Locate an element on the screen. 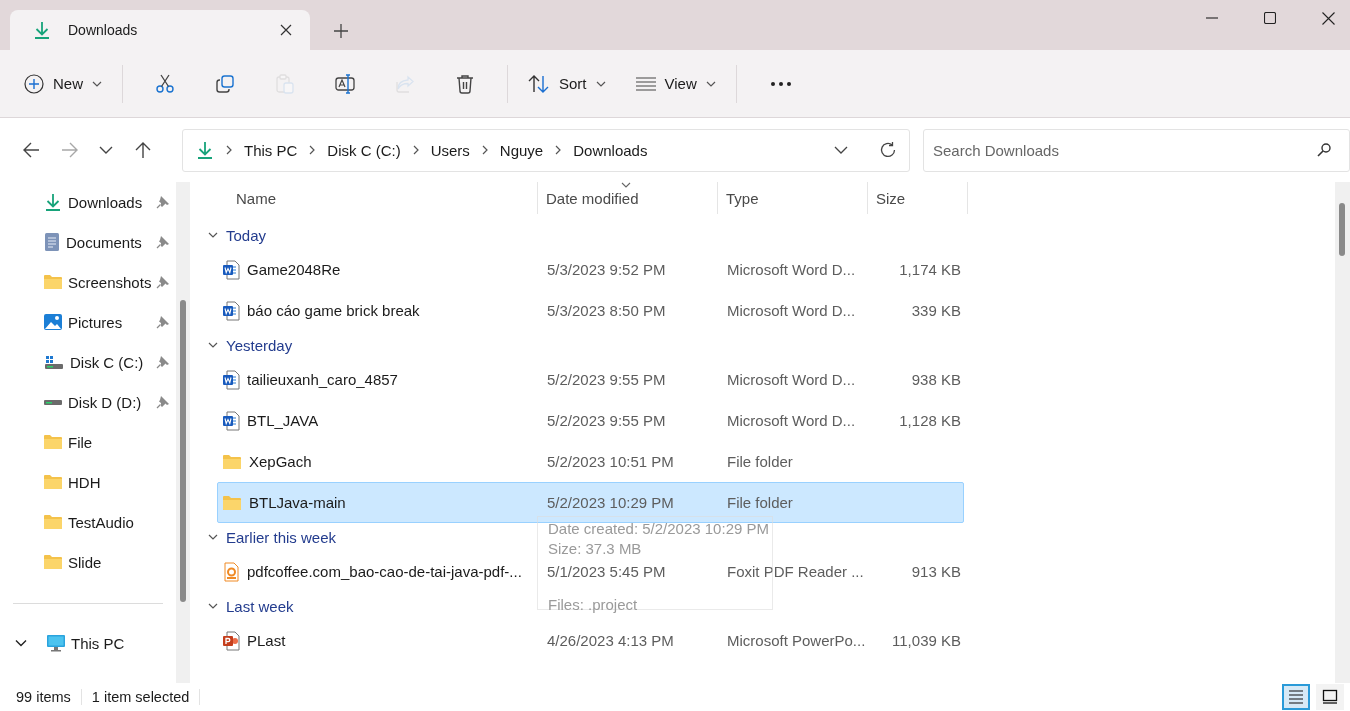 This screenshot has width=1350, height=711. tiles-view-button is located at coordinates (1330, 697).